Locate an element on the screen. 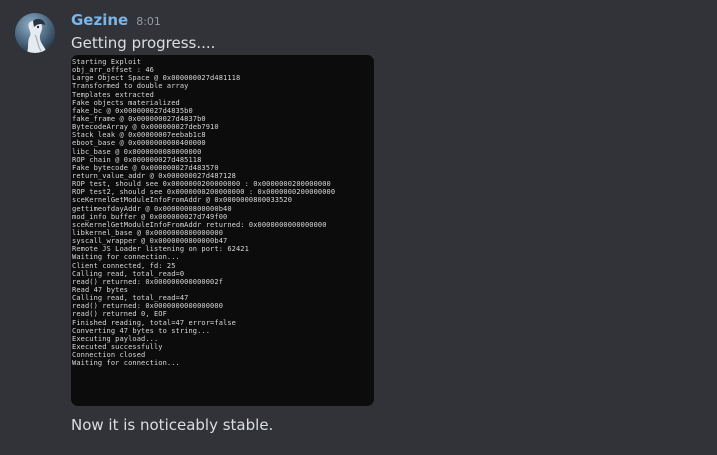 The height and width of the screenshot is (455, 717). avatar is located at coordinates (35, 33).